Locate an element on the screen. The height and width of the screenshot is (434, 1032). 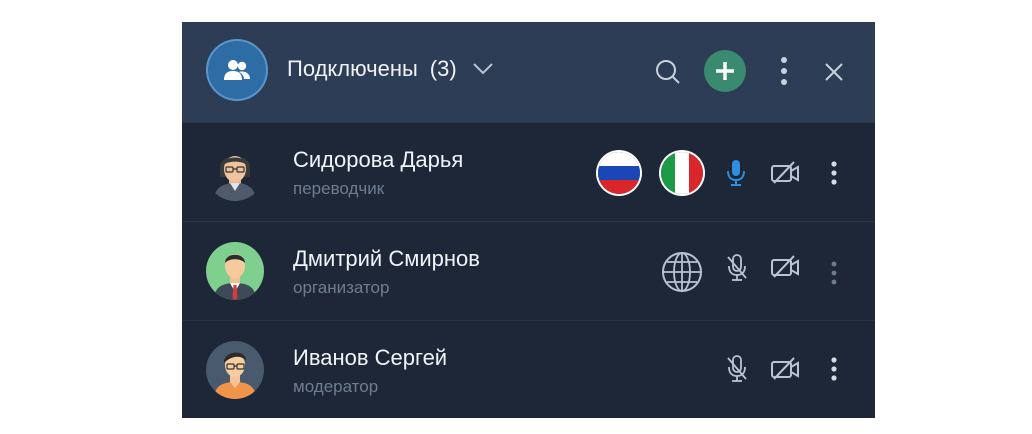
participant-count: (3) is located at coordinates (443, 68).